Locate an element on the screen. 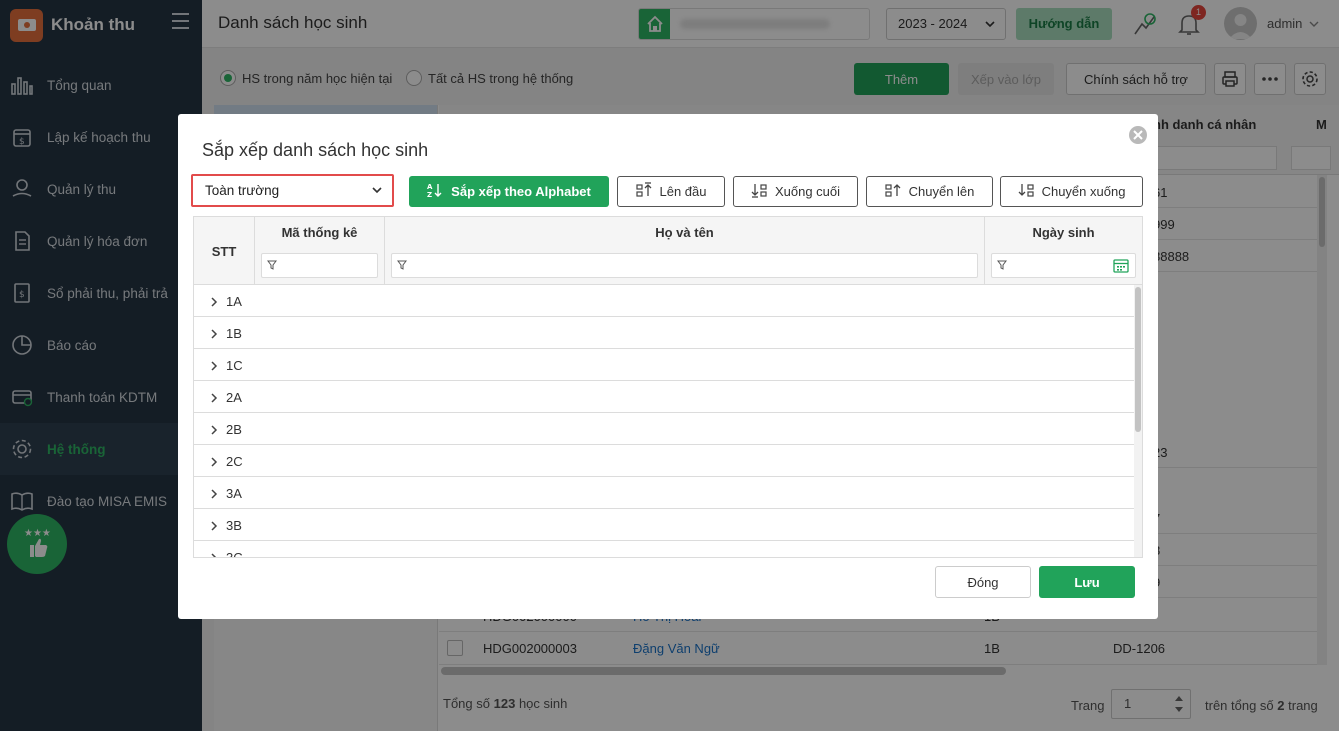  group-row: 1C is located at coordinates (664, 365).